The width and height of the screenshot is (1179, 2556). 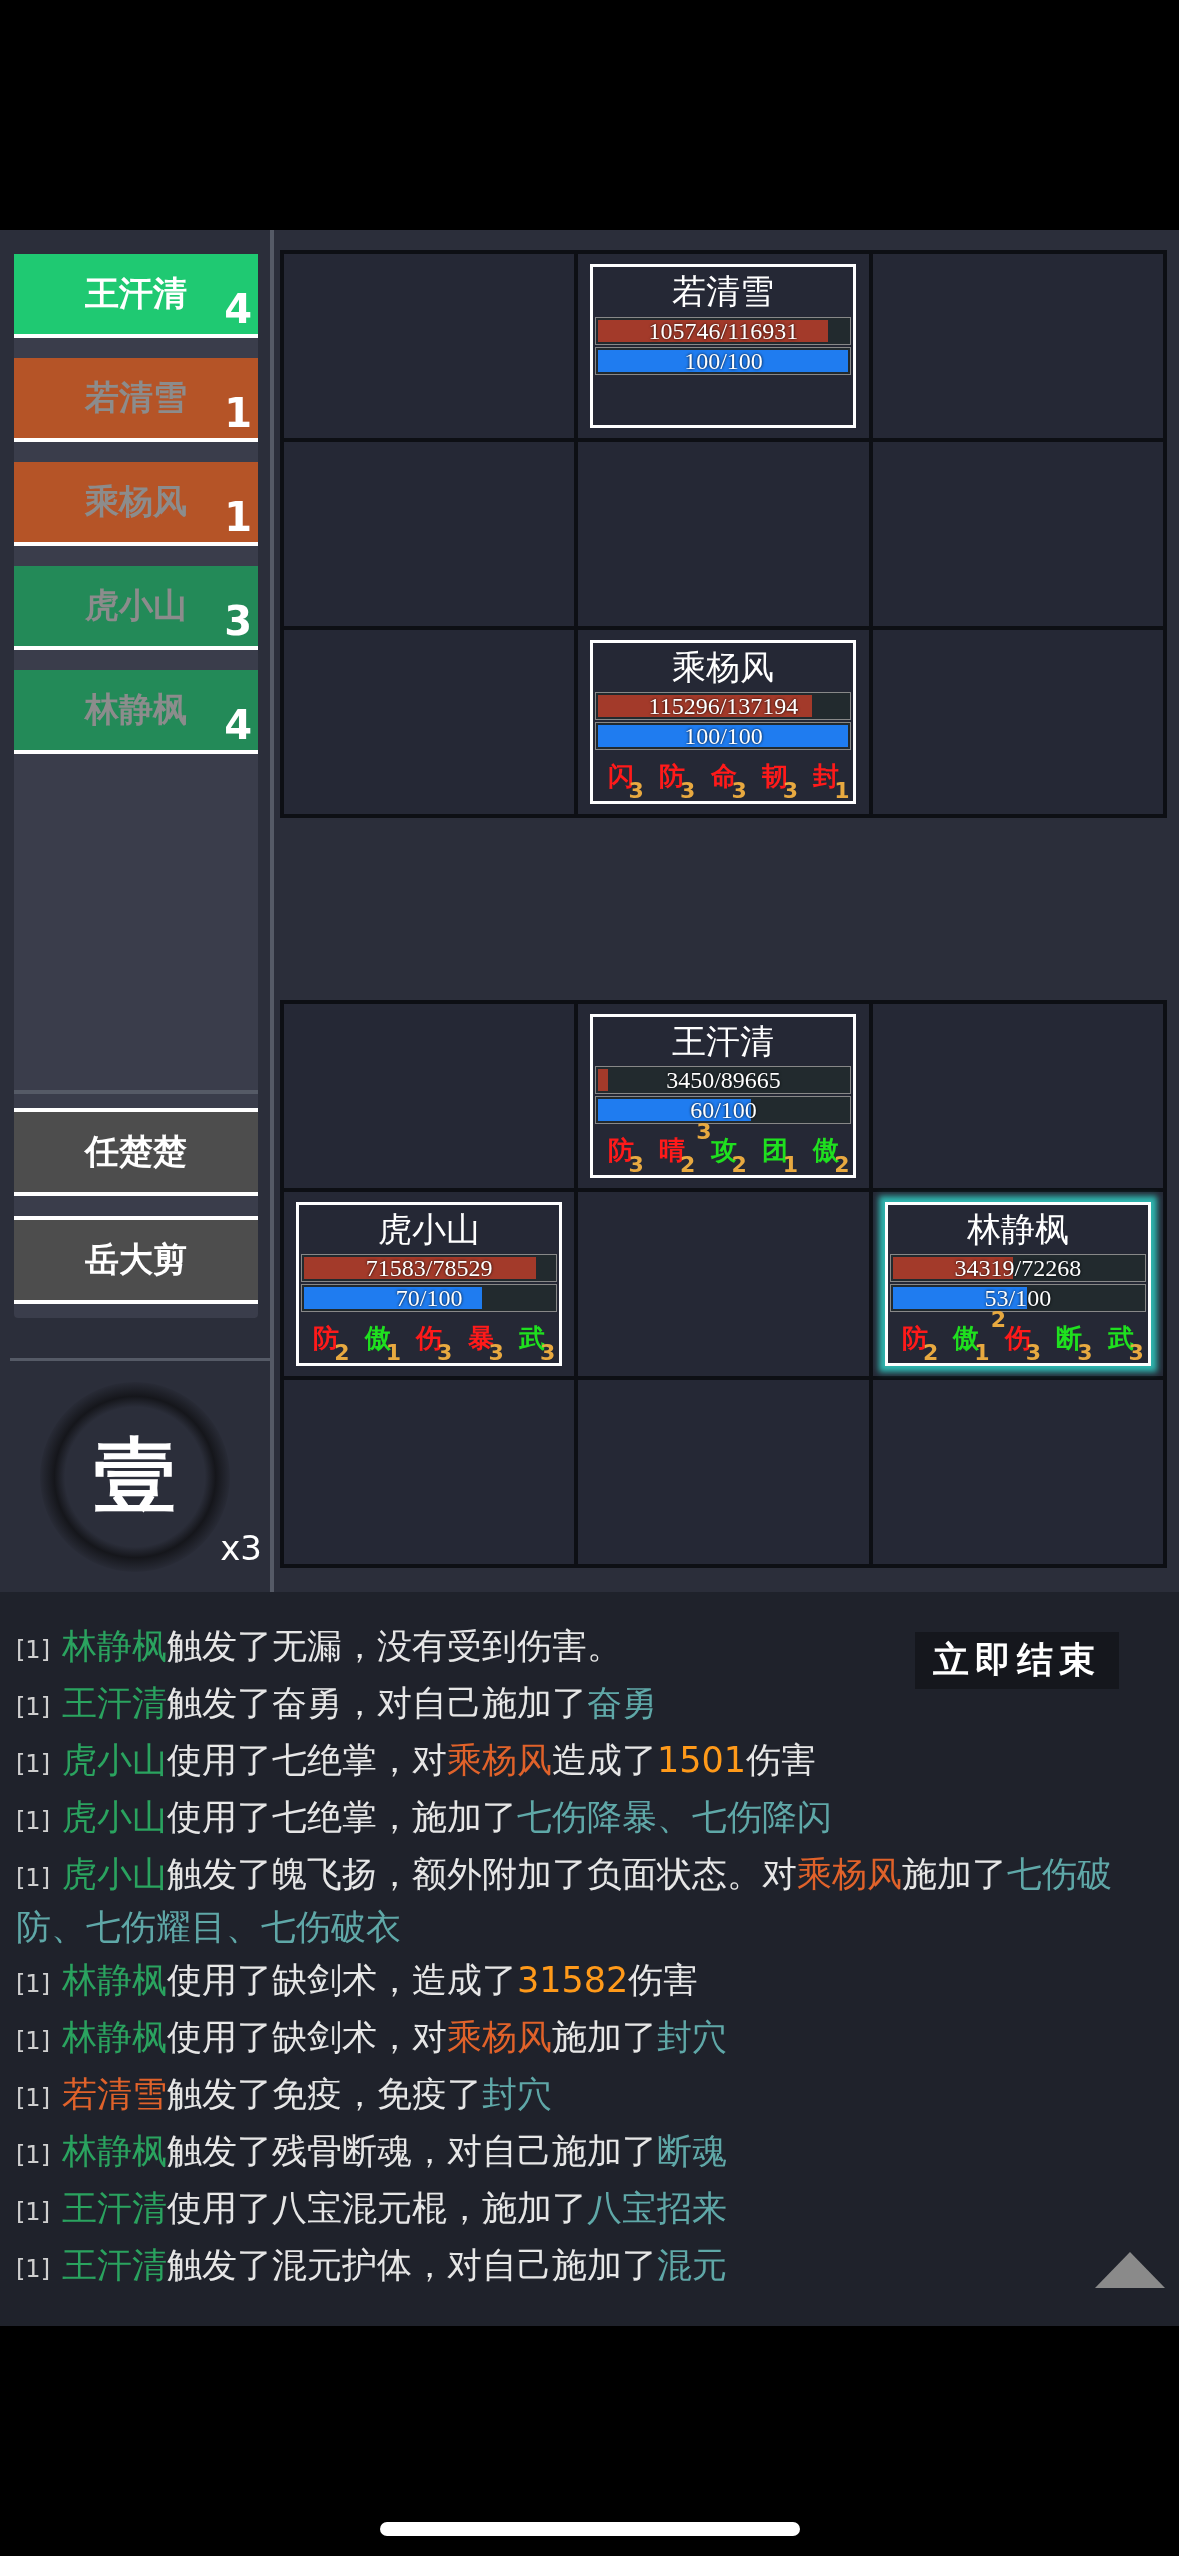 What do you see at coordinates (723, 291) in the screenshot?
I see `unit-name: 若清雪` at bounding box center [723, 291].